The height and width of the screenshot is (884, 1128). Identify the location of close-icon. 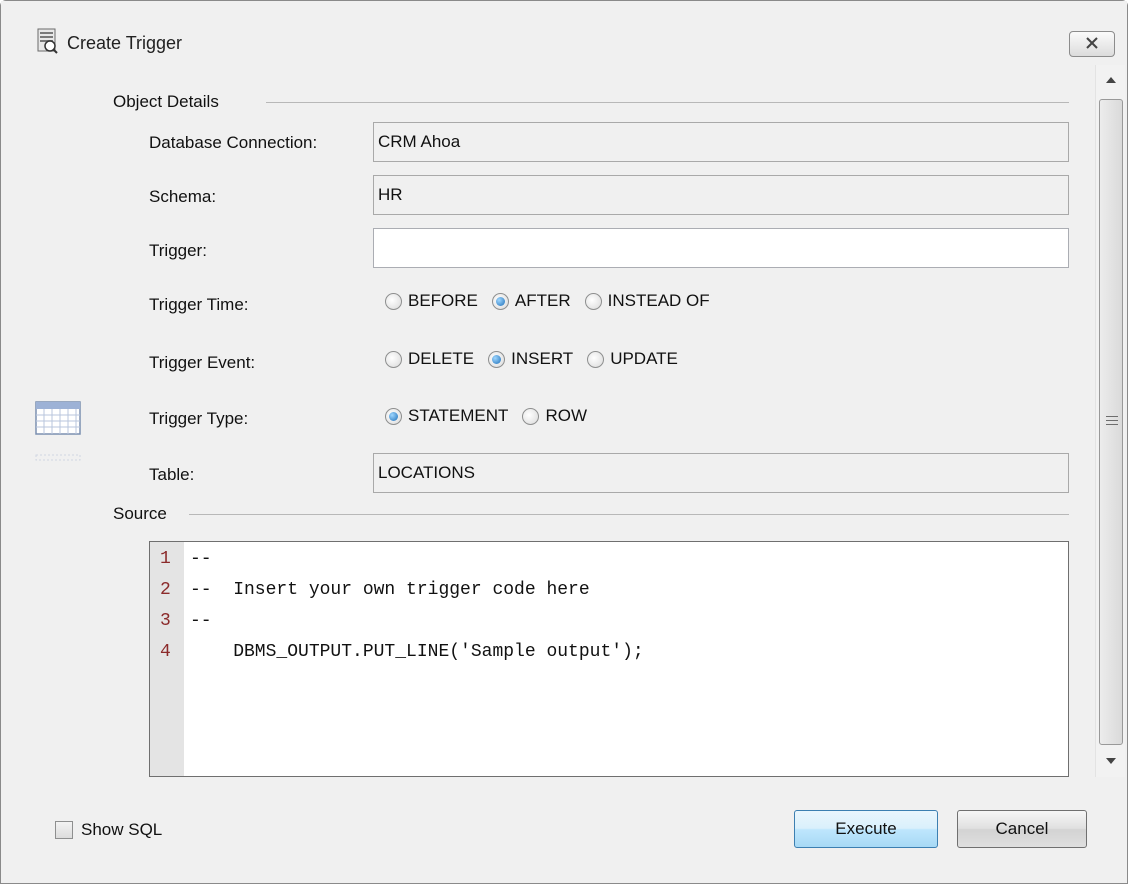
(1092, 44).